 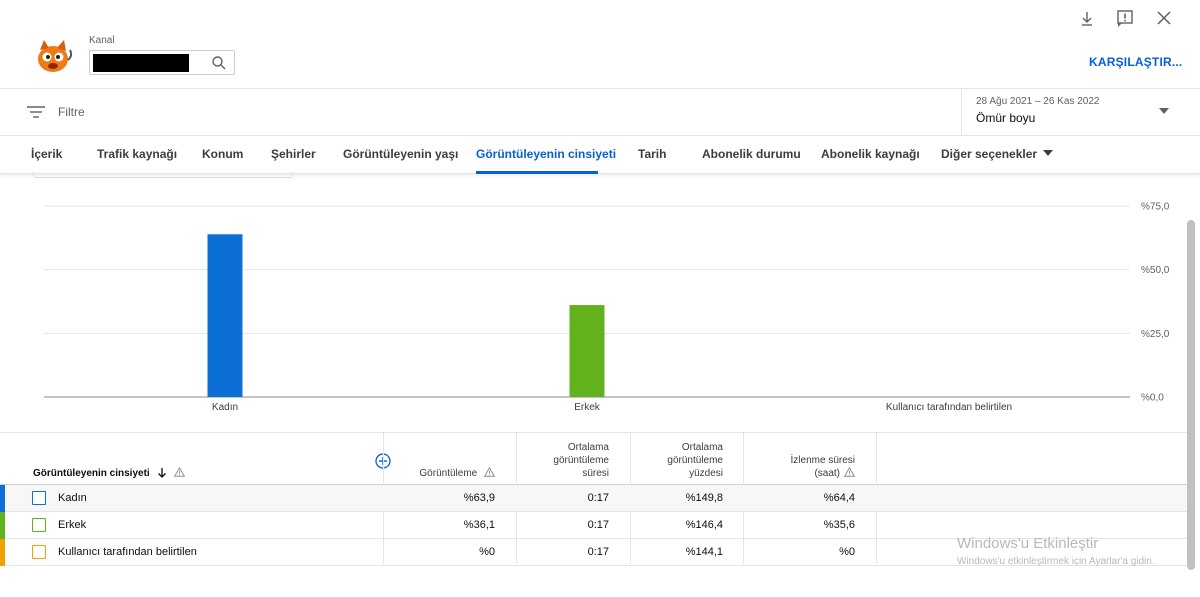 I want to click on avg-percent-cell: %149,8, so click(x=704, y=498).